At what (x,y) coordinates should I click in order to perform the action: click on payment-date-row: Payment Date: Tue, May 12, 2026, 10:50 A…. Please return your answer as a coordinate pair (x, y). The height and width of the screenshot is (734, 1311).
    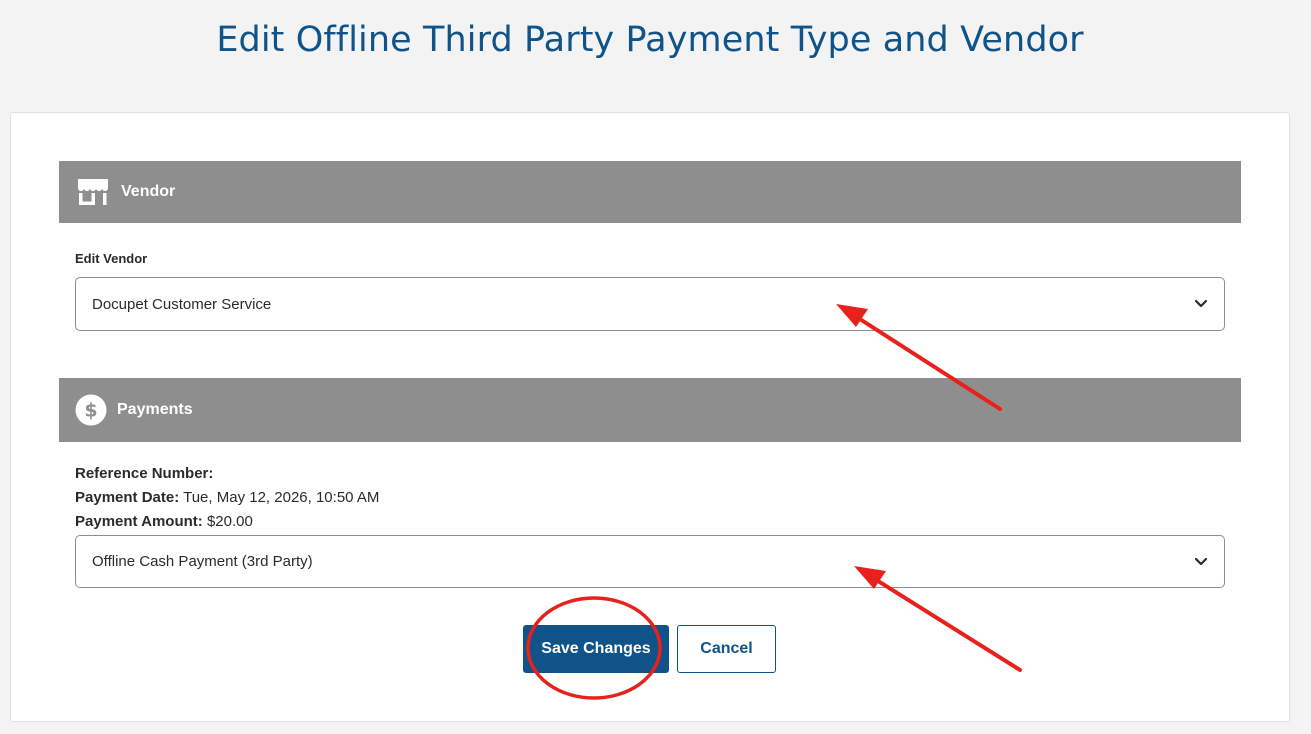
    Looking at the image, I should click on (227, 498).